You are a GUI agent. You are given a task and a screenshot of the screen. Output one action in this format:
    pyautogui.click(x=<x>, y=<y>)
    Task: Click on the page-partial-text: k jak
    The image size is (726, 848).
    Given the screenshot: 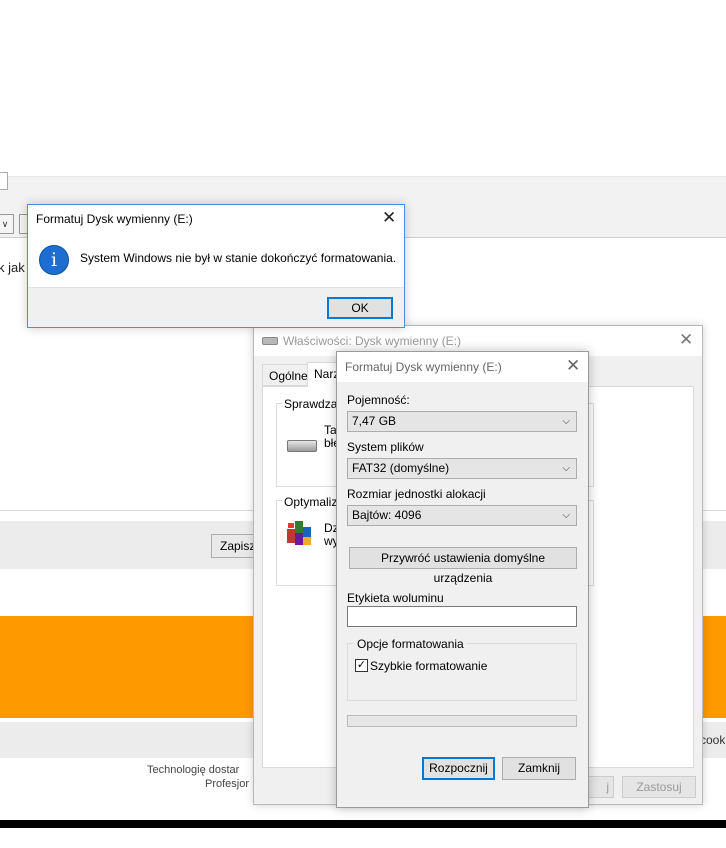 What is the action you would take?
    pyautogui.click(x=12, y=267)
    